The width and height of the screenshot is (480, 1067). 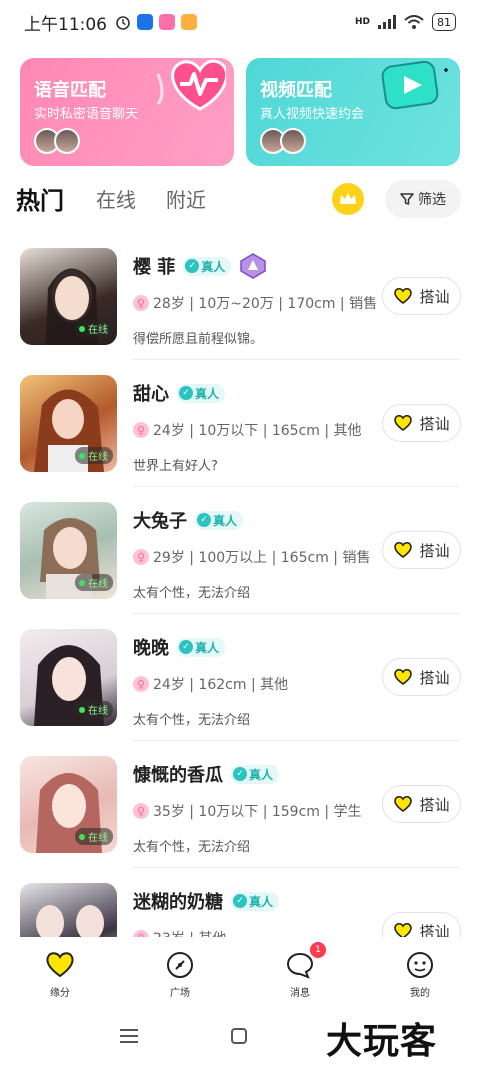 I want to click on compass-icon, so click(x=180, y=965).